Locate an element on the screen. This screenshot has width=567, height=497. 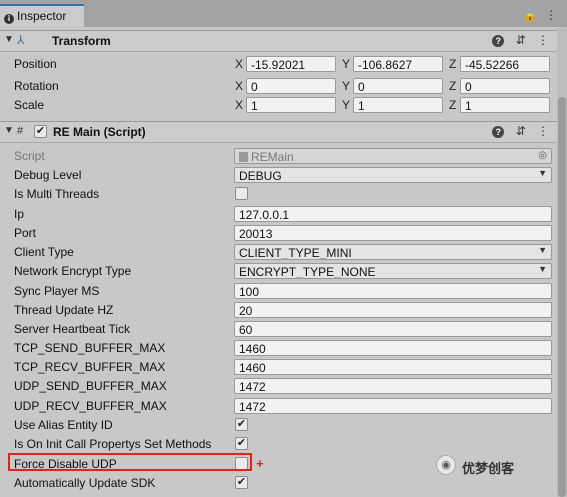
scale-y-field: 1 is located at coordinates (398, 105).